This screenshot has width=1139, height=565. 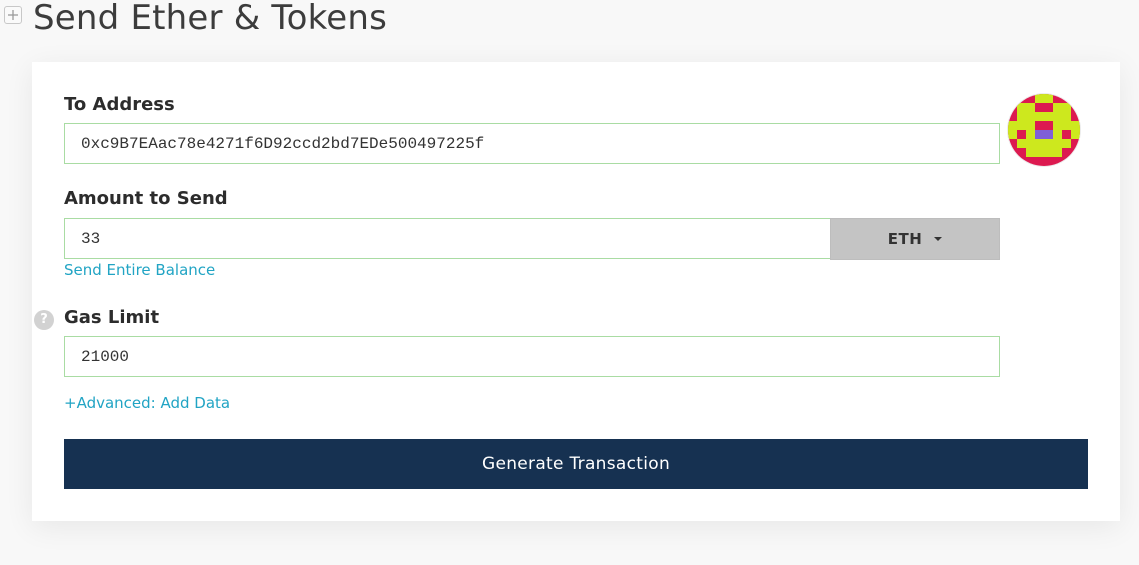 I want to click on send-entire-balance-link: Send Entire Balance, so click(x=139, y=270).